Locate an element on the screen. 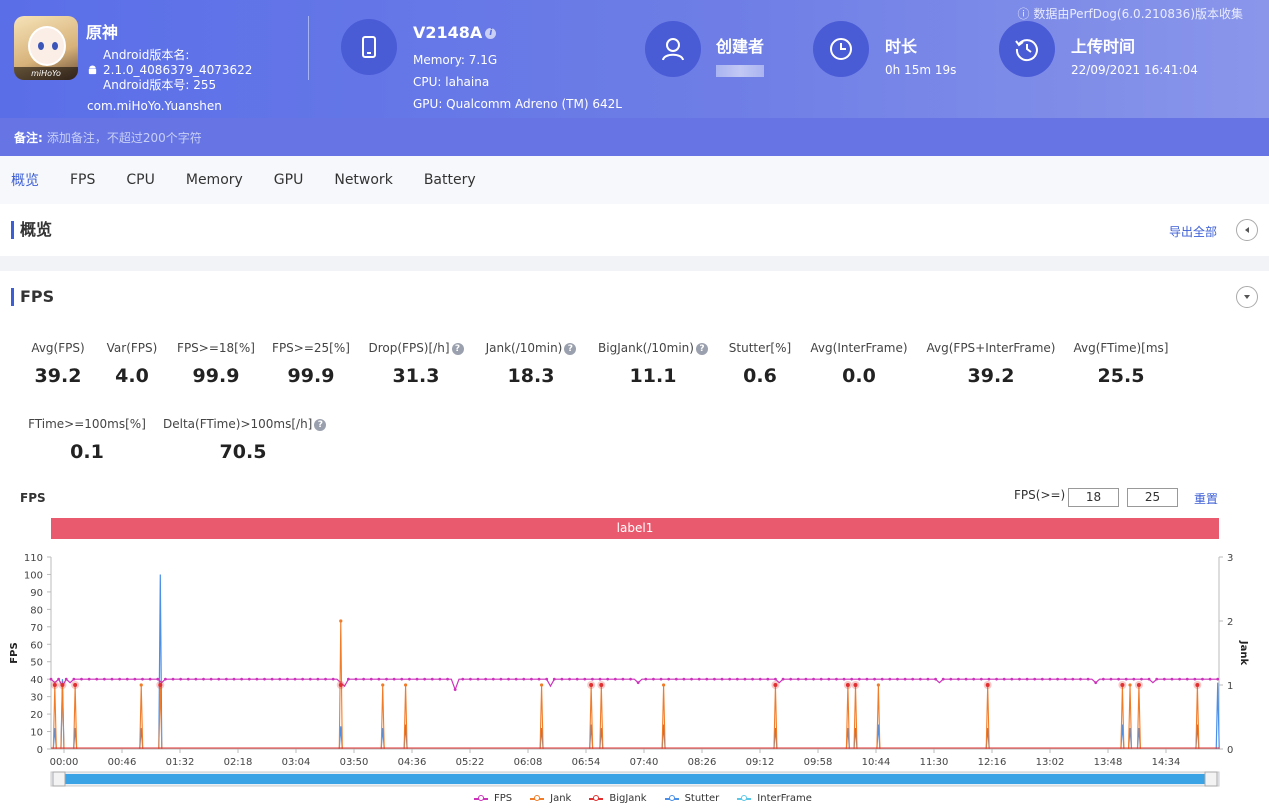 The width and height of the screenshot is (1269, 809). android-icon is located at coordinates (92, 70).